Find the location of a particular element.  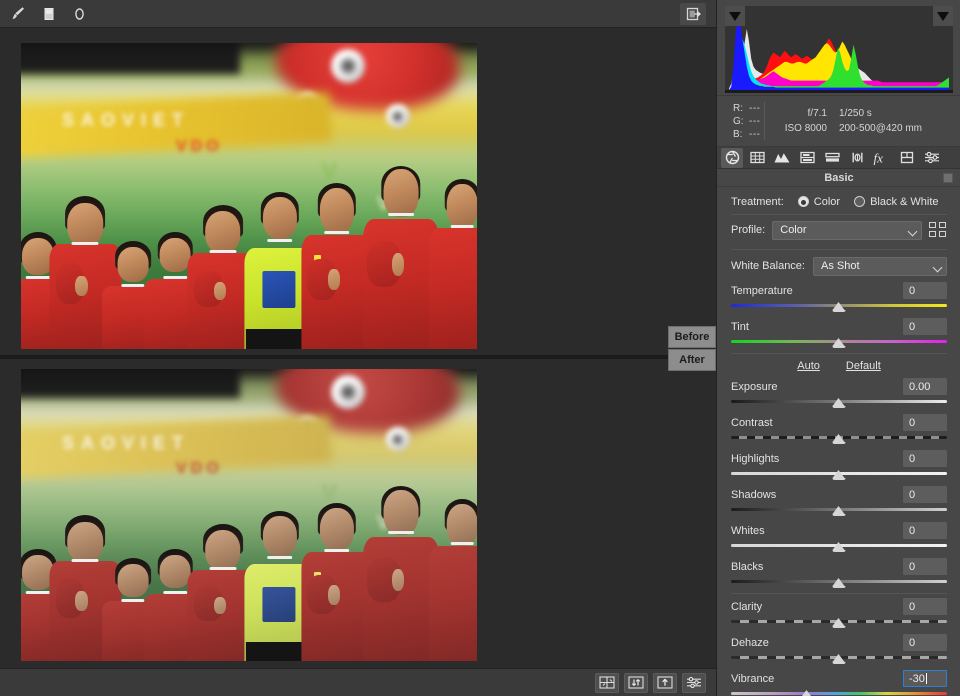

white-balance-select: As Shot is located at coordinates (879, 266).